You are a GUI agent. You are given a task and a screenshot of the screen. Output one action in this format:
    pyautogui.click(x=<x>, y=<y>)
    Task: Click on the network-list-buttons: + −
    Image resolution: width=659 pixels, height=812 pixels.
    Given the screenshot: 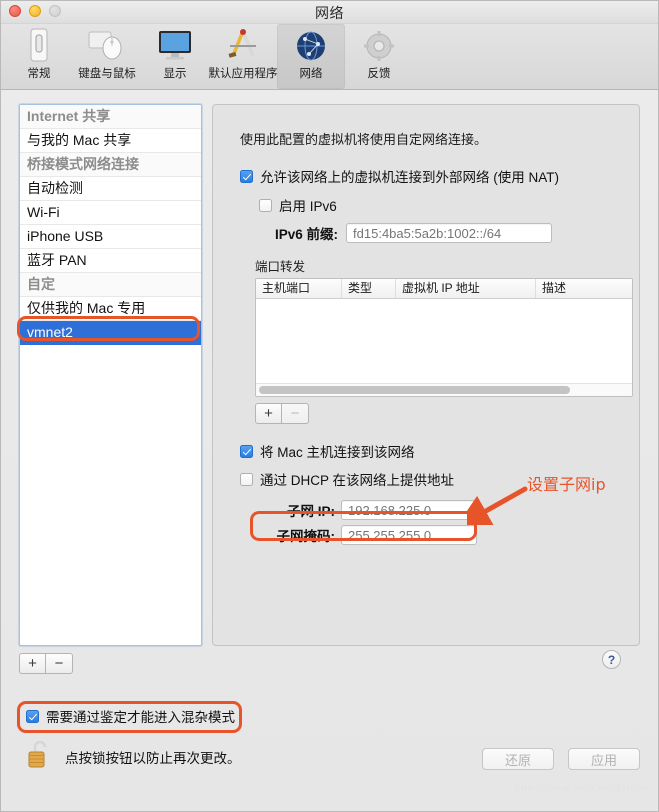 What is the action you would take?
    pyautogui.click(x=110, y=663)
    